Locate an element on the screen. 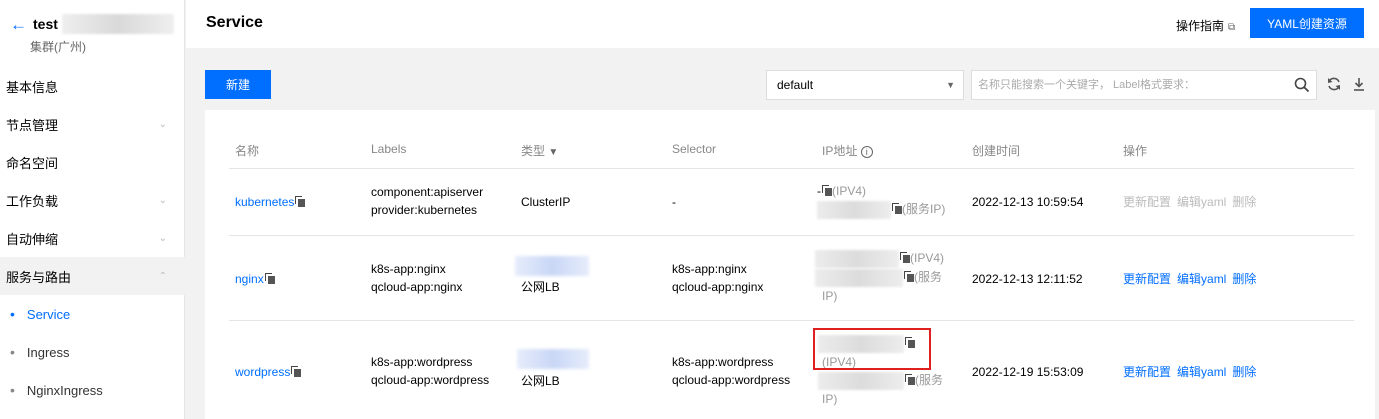  namespace-select: default ▼ is located at coordinates (865, 85).